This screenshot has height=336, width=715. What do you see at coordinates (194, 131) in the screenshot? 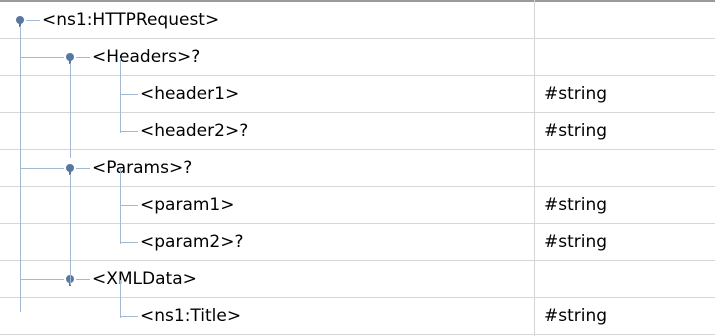
I see `tree-node-label: <header2>?` at bounding box center [194, 131].